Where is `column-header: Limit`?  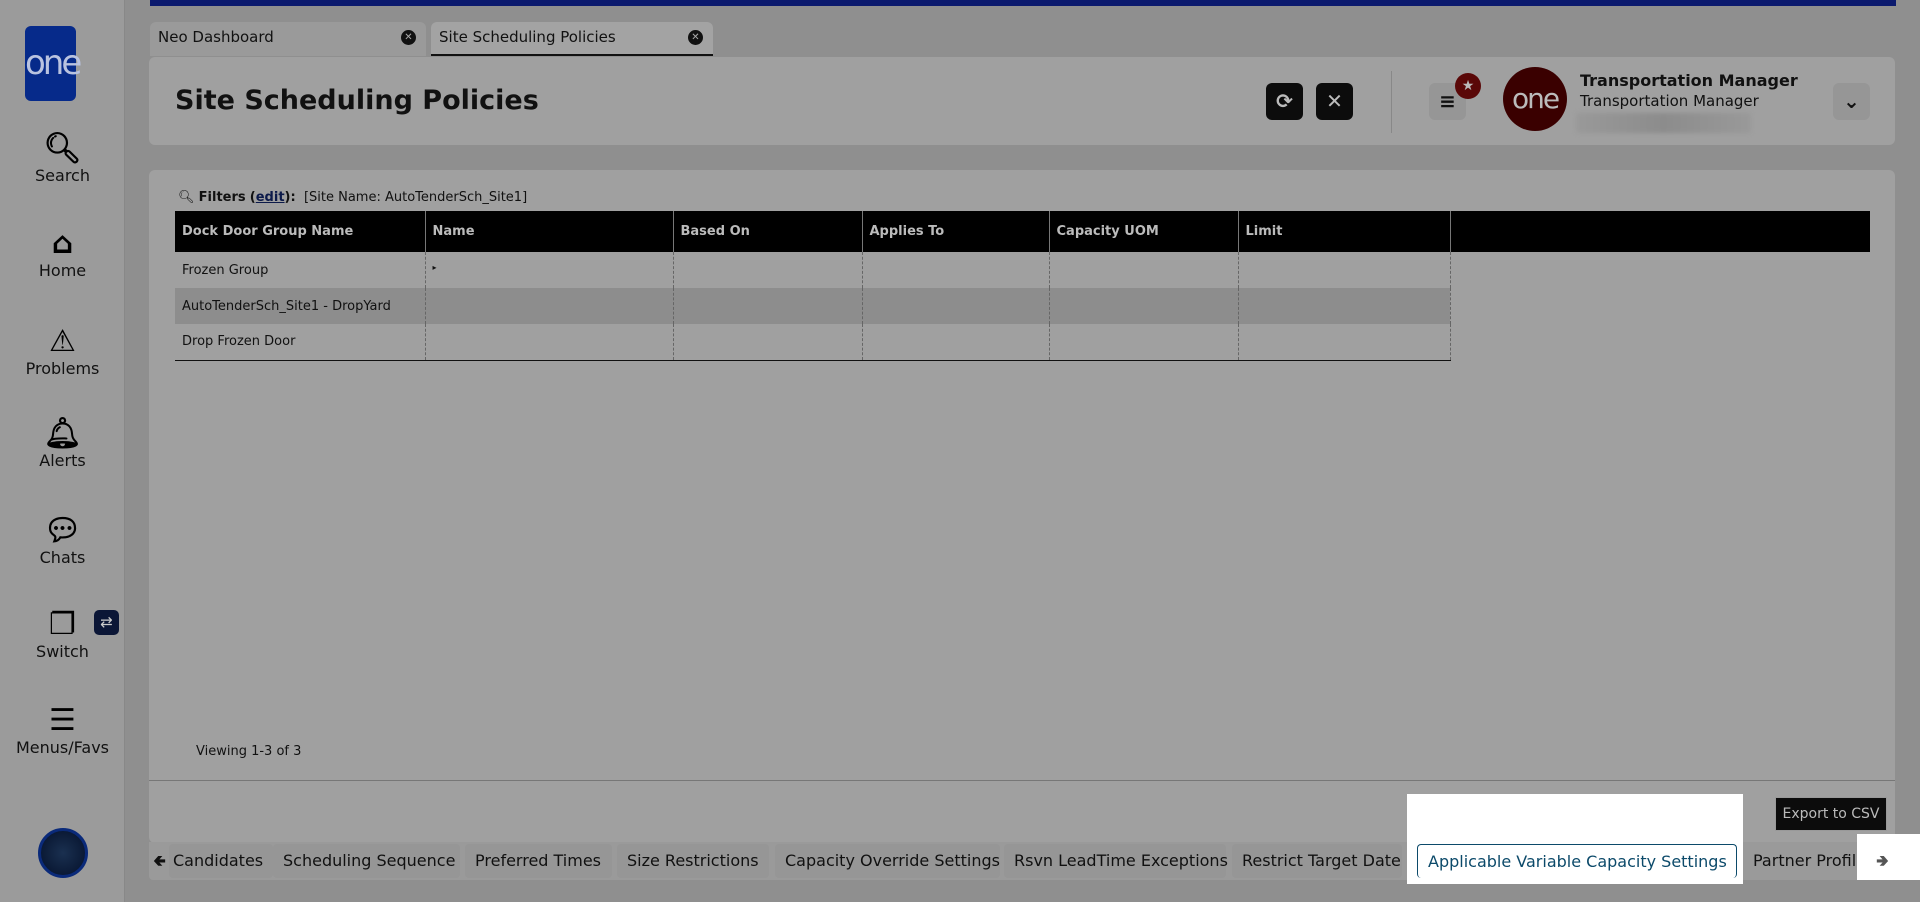
column-header: Limit is located at coordinates (1344, 231).